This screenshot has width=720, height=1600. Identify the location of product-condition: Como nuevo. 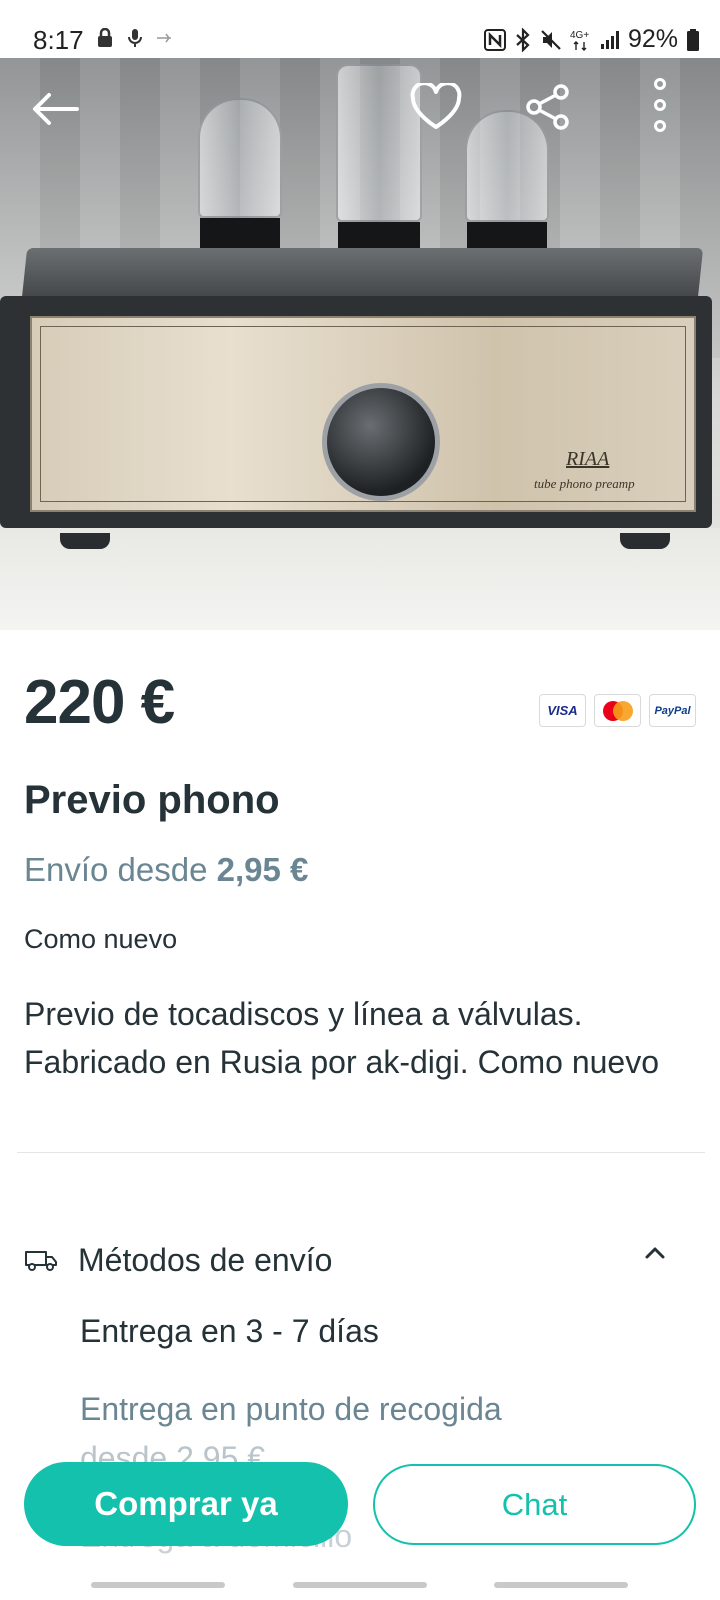
(101, 939).